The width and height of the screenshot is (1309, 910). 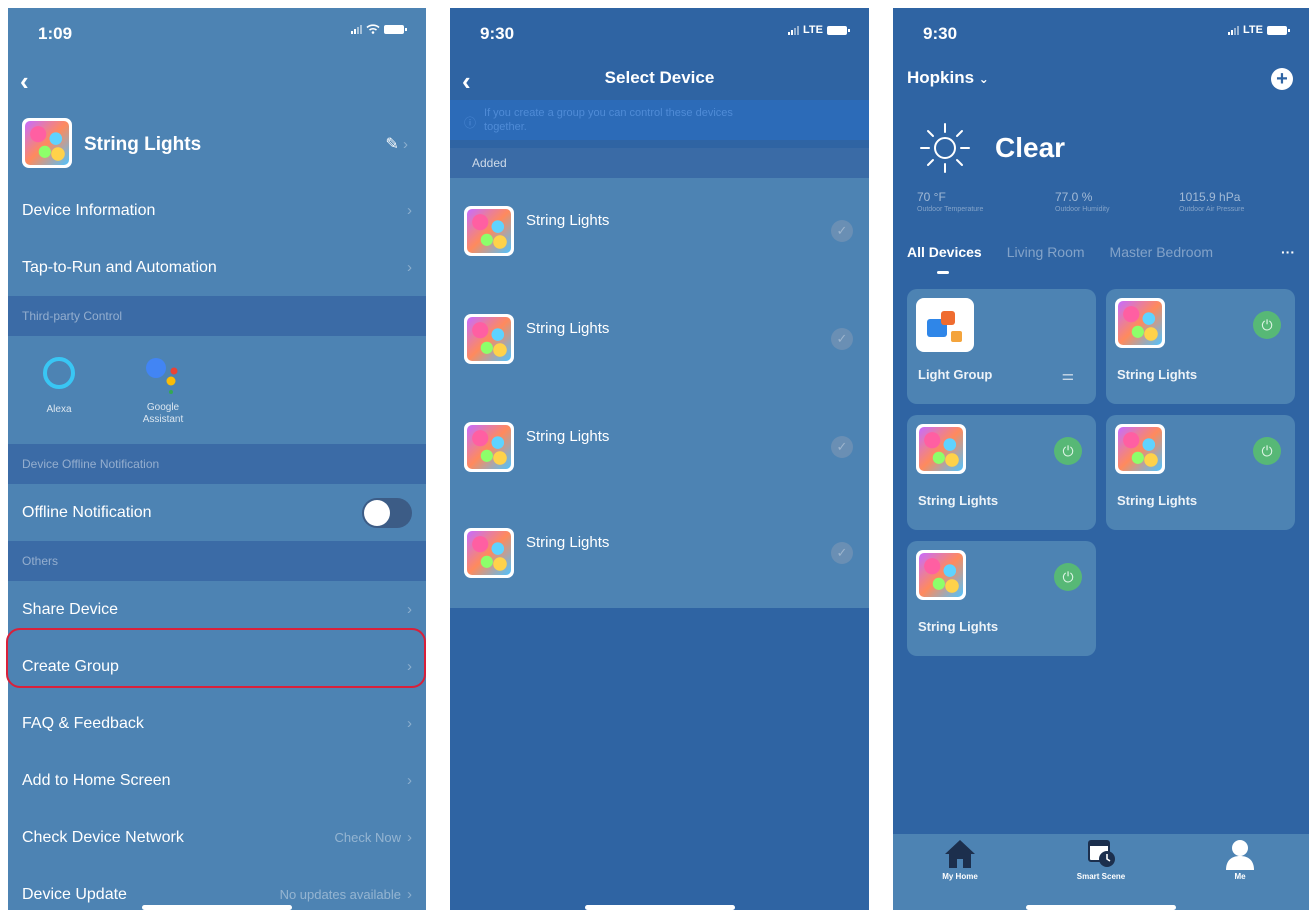 I want to click on nav-label: Smart Scene, so click(x=1101, y=876).